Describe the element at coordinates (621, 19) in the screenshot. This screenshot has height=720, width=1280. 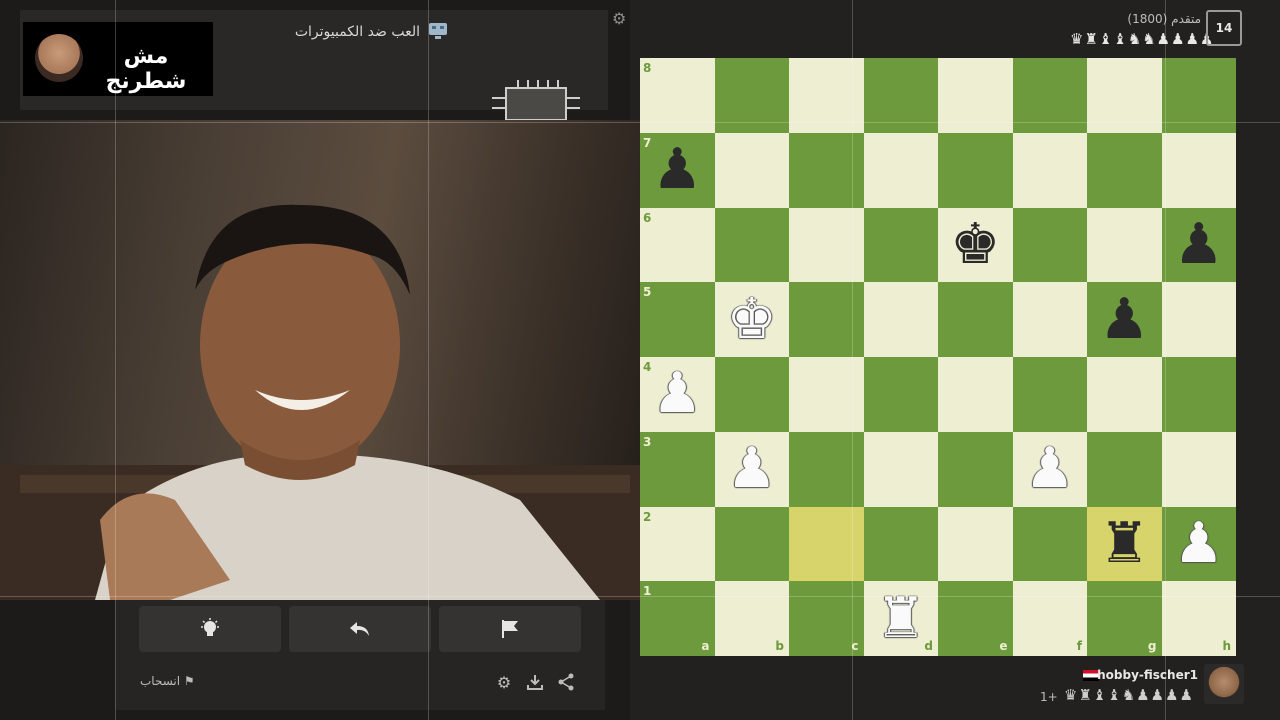
I see `gear-icon: ⚙` at that location.